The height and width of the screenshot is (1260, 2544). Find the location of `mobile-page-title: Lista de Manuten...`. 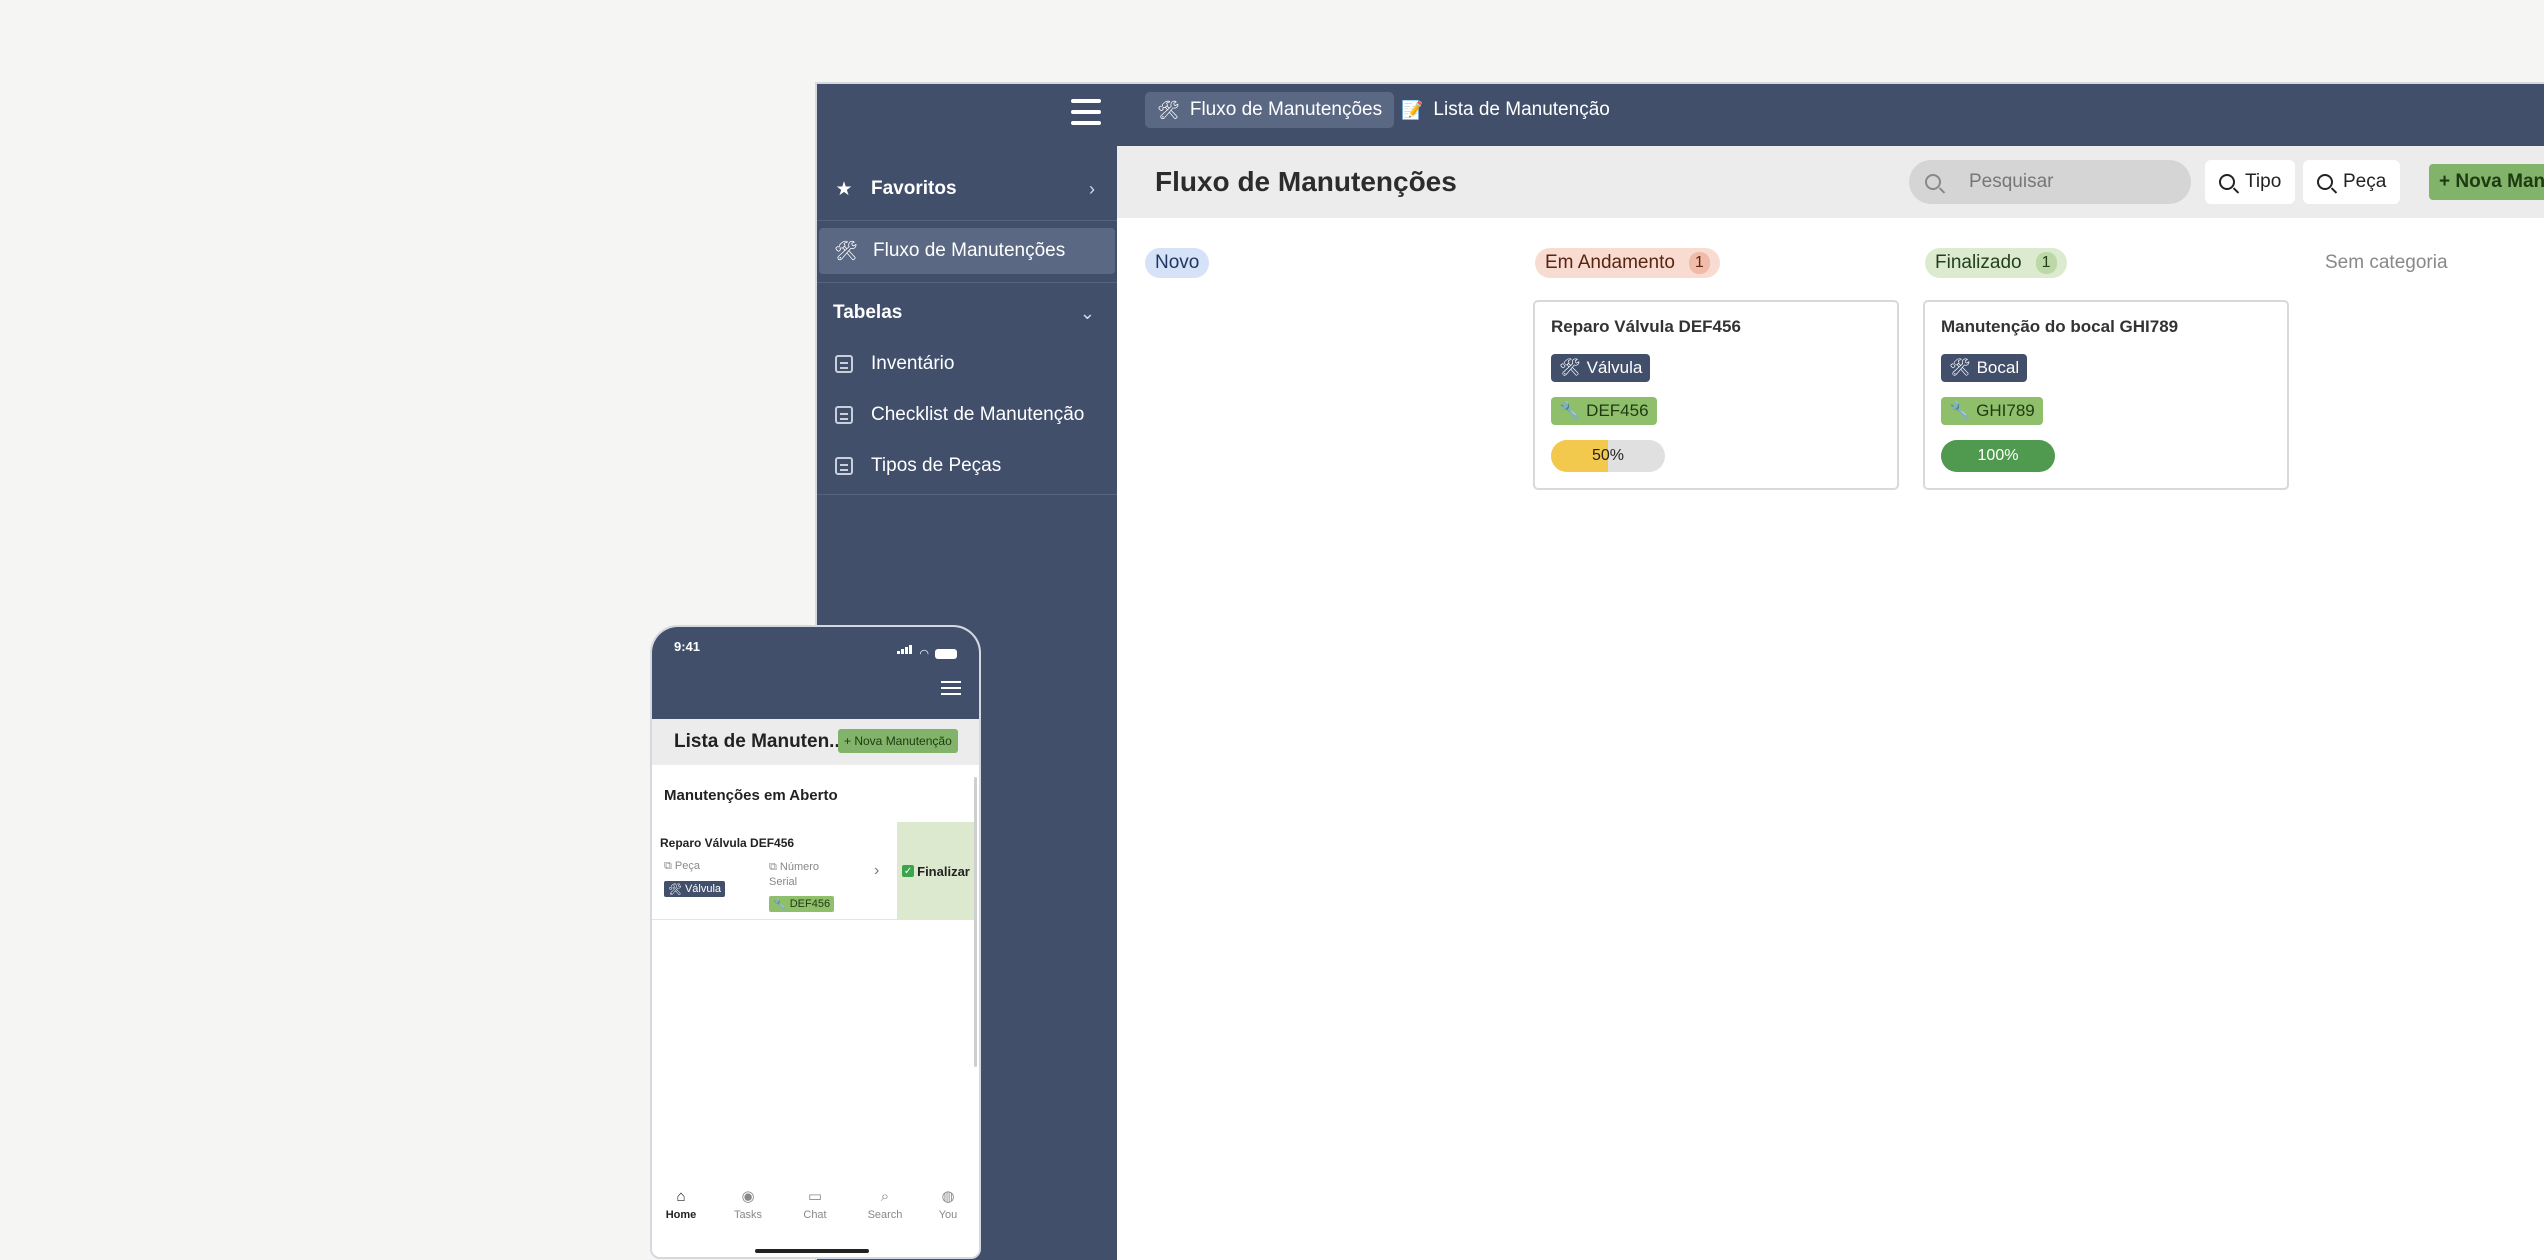

mobile-page-title: Lista de Manuten... is located at coordinates (760, 741).